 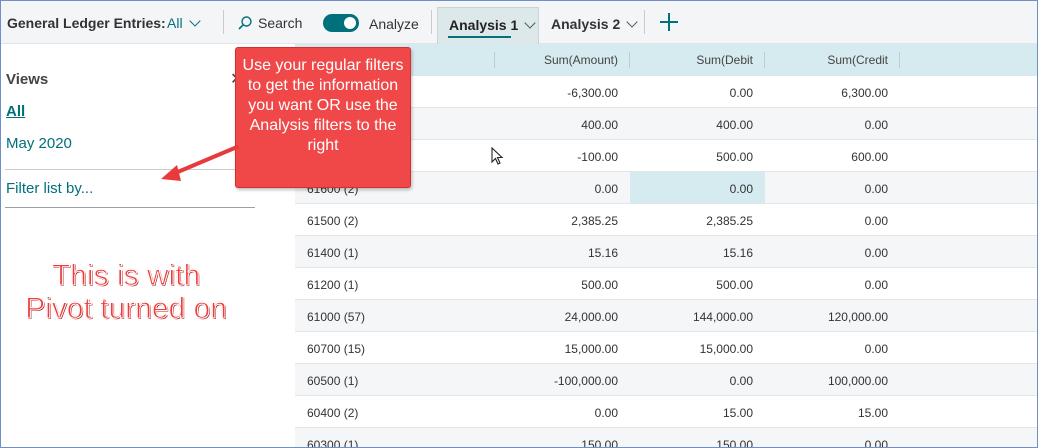 I want to click on row-key: 61200 (1), so click(x=333, y=285).